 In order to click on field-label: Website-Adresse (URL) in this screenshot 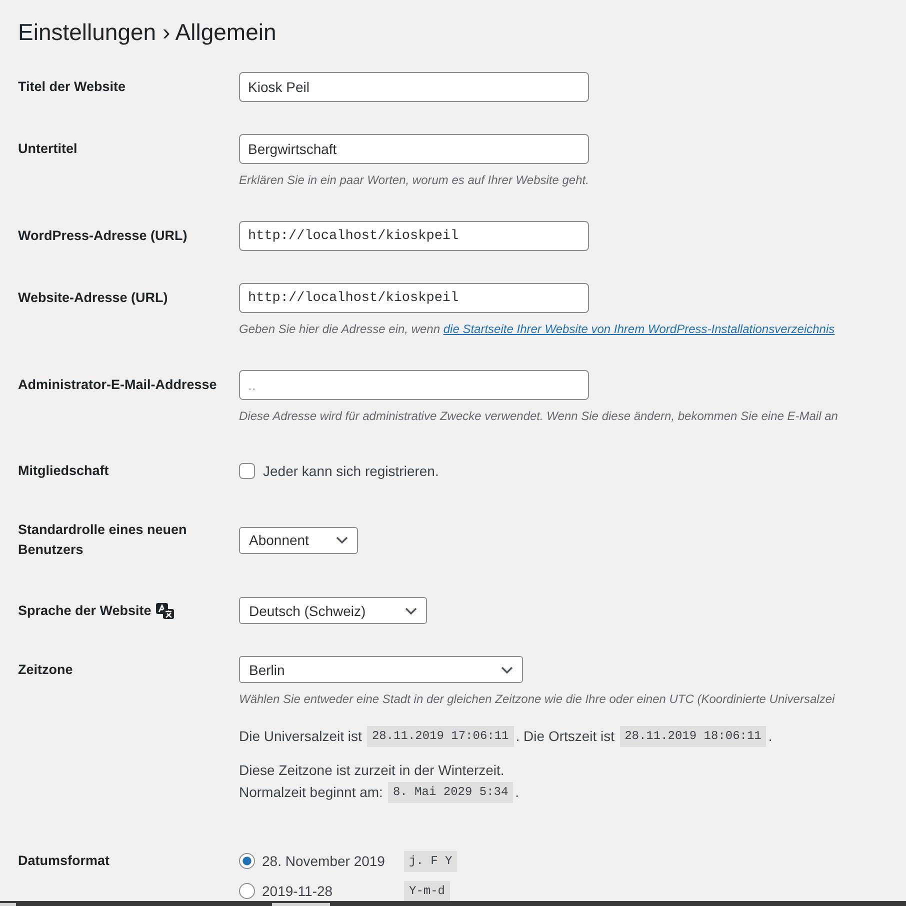, I will do `click(93, 298)`.